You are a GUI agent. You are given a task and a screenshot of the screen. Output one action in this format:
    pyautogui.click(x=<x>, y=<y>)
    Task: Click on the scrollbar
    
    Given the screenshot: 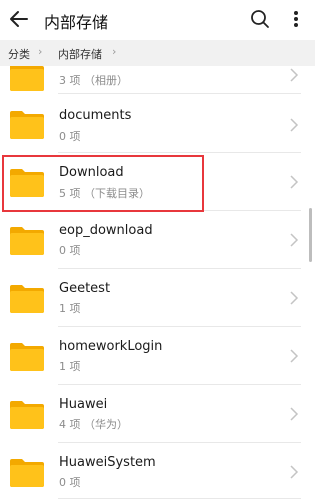 What is the action you would take?
    pyautogui.click(x=310, y=235)
    